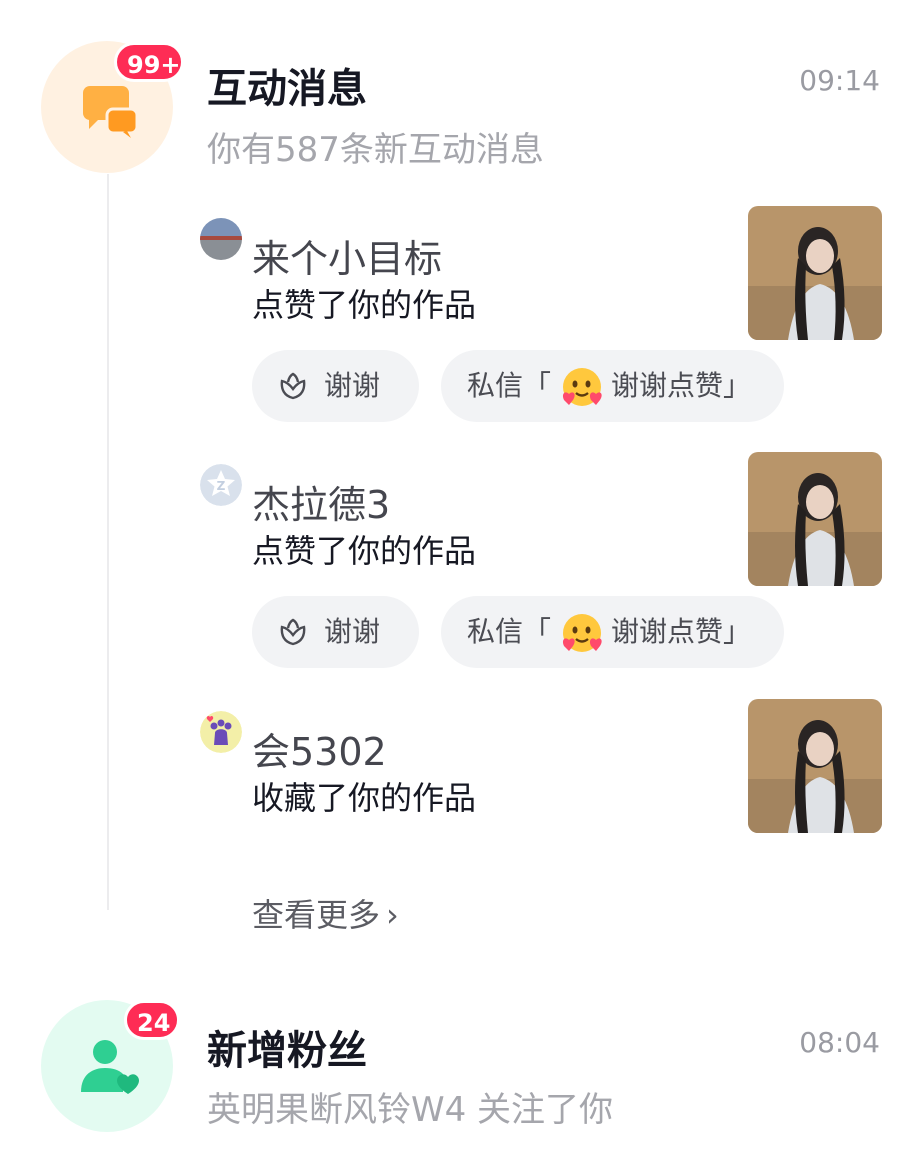  What do you see at coordinates (461, 1065) in the screenshot?
I see `new-fans-section: 24 新增粉丝 08:04 英明果断风铃W4 关注了你` at bounding box center [461, 1065].